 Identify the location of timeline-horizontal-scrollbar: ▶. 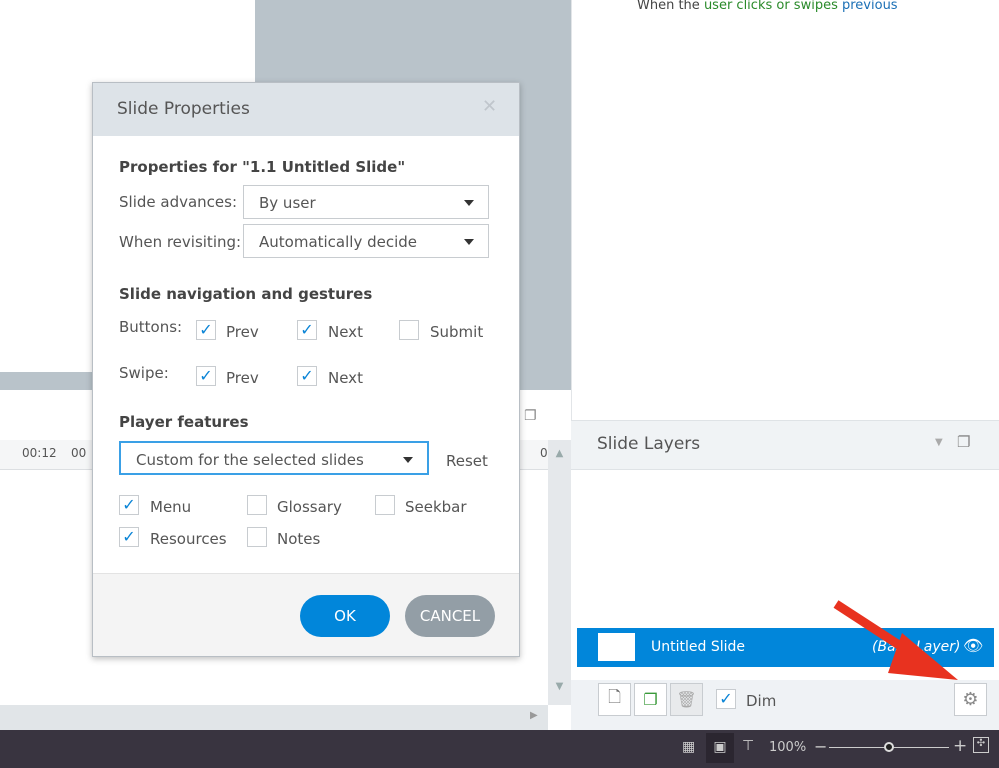
(274, 717).